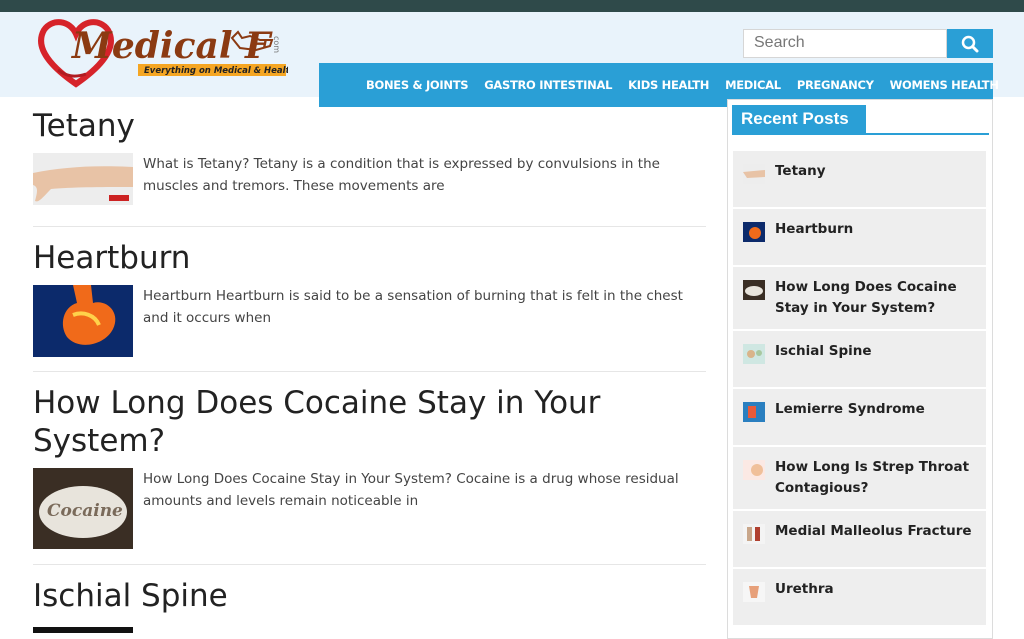 The width and height of the screenshot is (1024, 639). Describe the element at coordinates (369, 126) in the screenshot. I see `post-title: Tetany` at that location.